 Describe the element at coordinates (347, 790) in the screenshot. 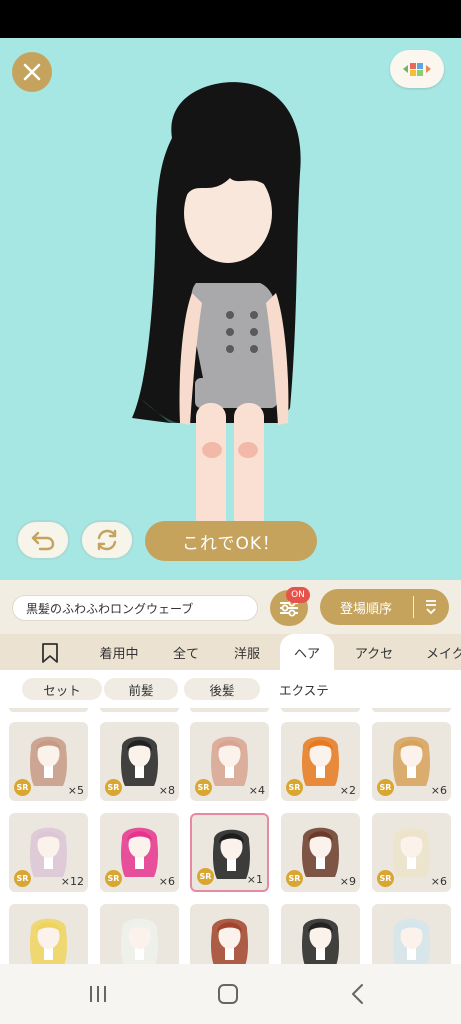

I see `item-count: ×2` at that location.